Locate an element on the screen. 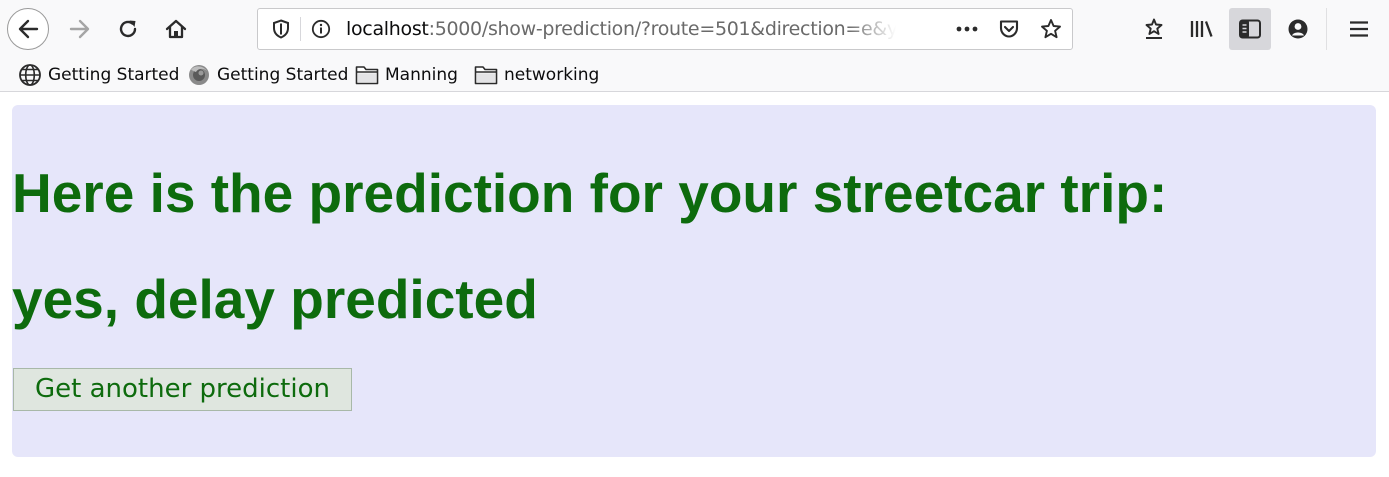  firefox-icon is located at coordinates (199, 75).